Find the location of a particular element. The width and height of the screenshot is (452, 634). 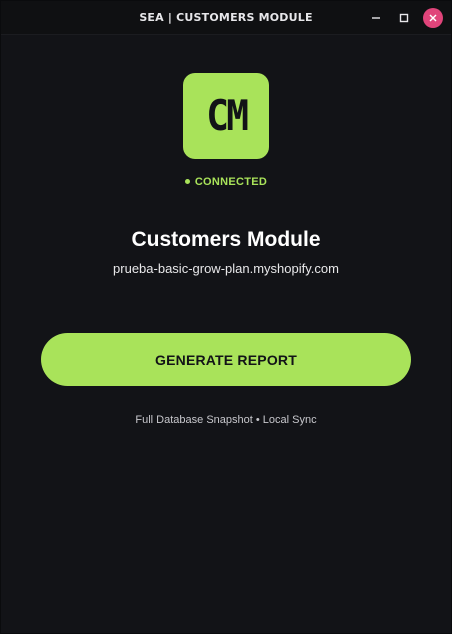

connection-status: CONNECTED is located at coordinates (226, 182).